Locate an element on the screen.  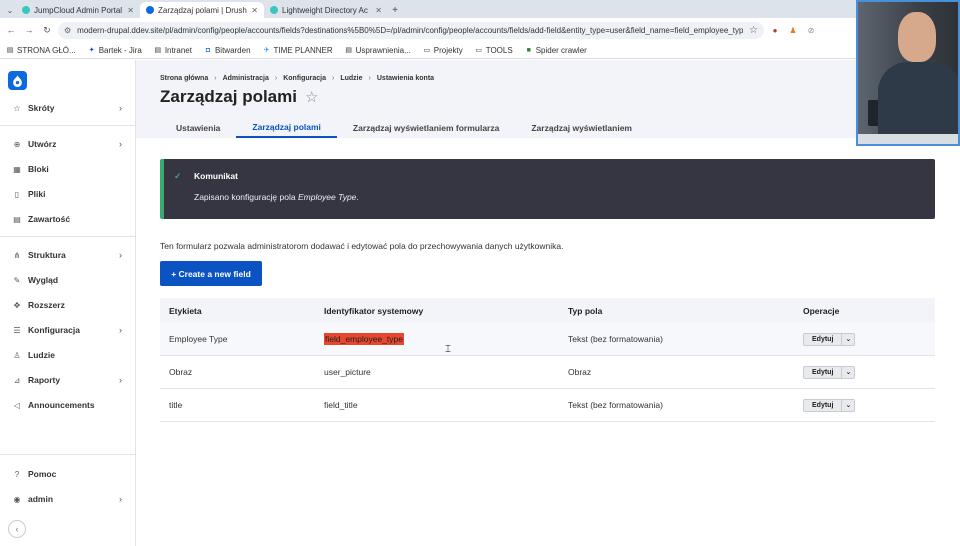
sidebar-item-pomoc: ? Pomoc is located at coordinates (68, 474).